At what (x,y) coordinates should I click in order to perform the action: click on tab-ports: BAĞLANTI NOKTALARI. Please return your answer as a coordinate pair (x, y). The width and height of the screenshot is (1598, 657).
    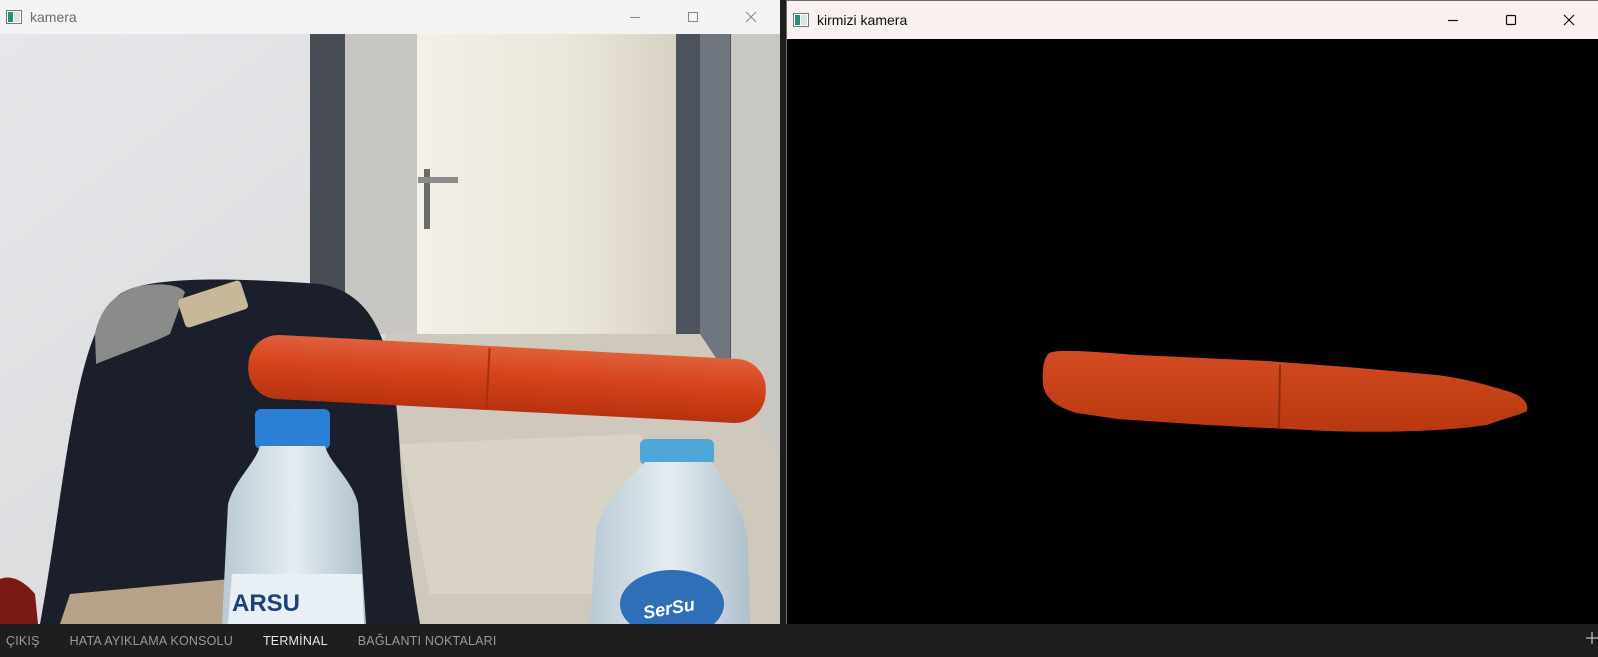
    Looking at the image, I should click on (427, 641).